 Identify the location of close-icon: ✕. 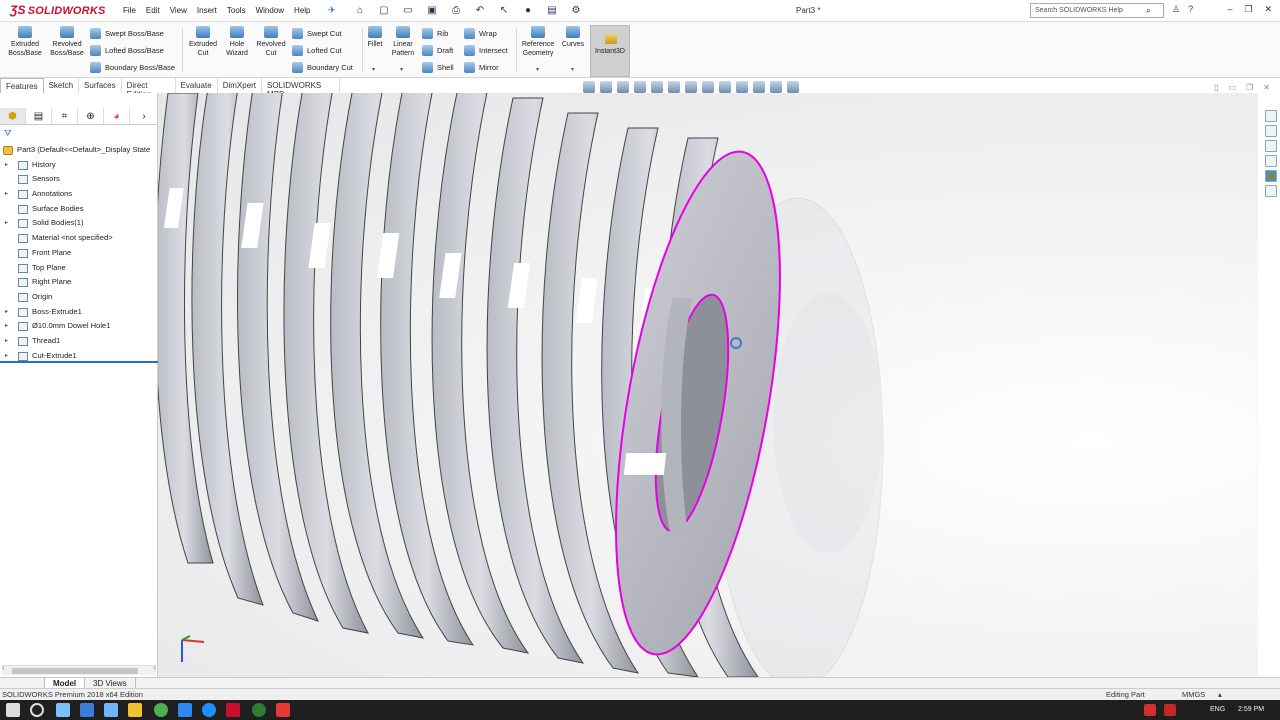
(1268, 9).